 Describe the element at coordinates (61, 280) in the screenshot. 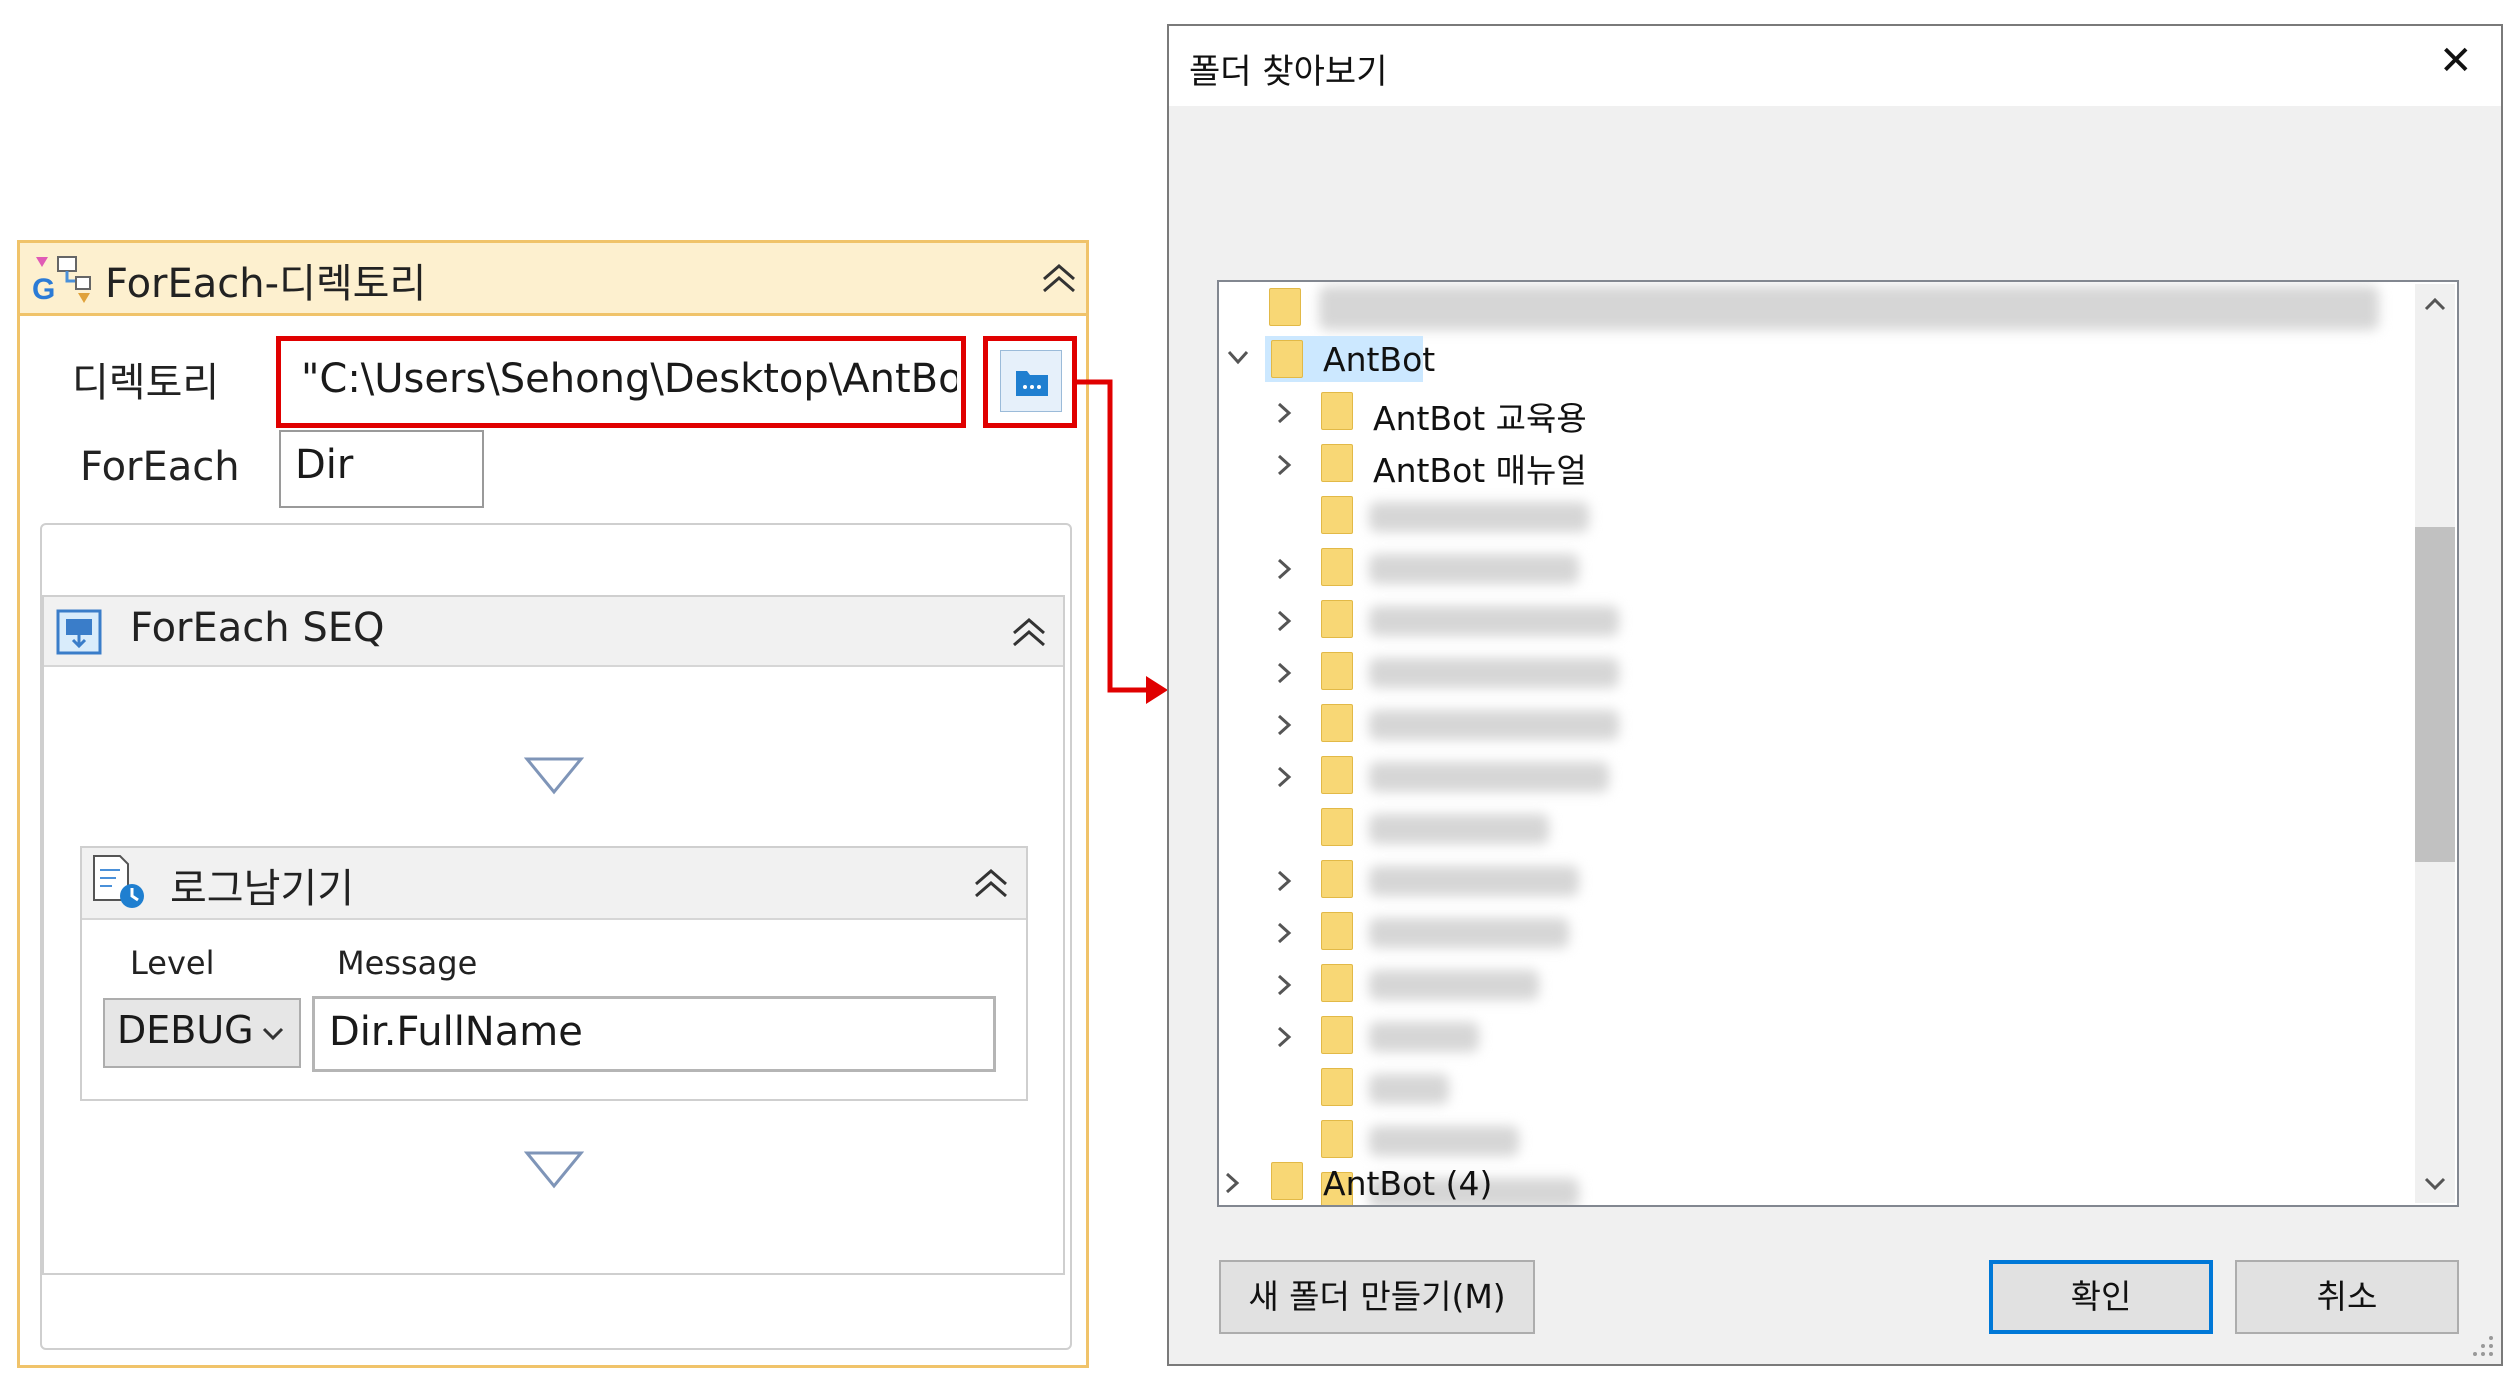

I see `foreach-activity-icon: G` at that location.